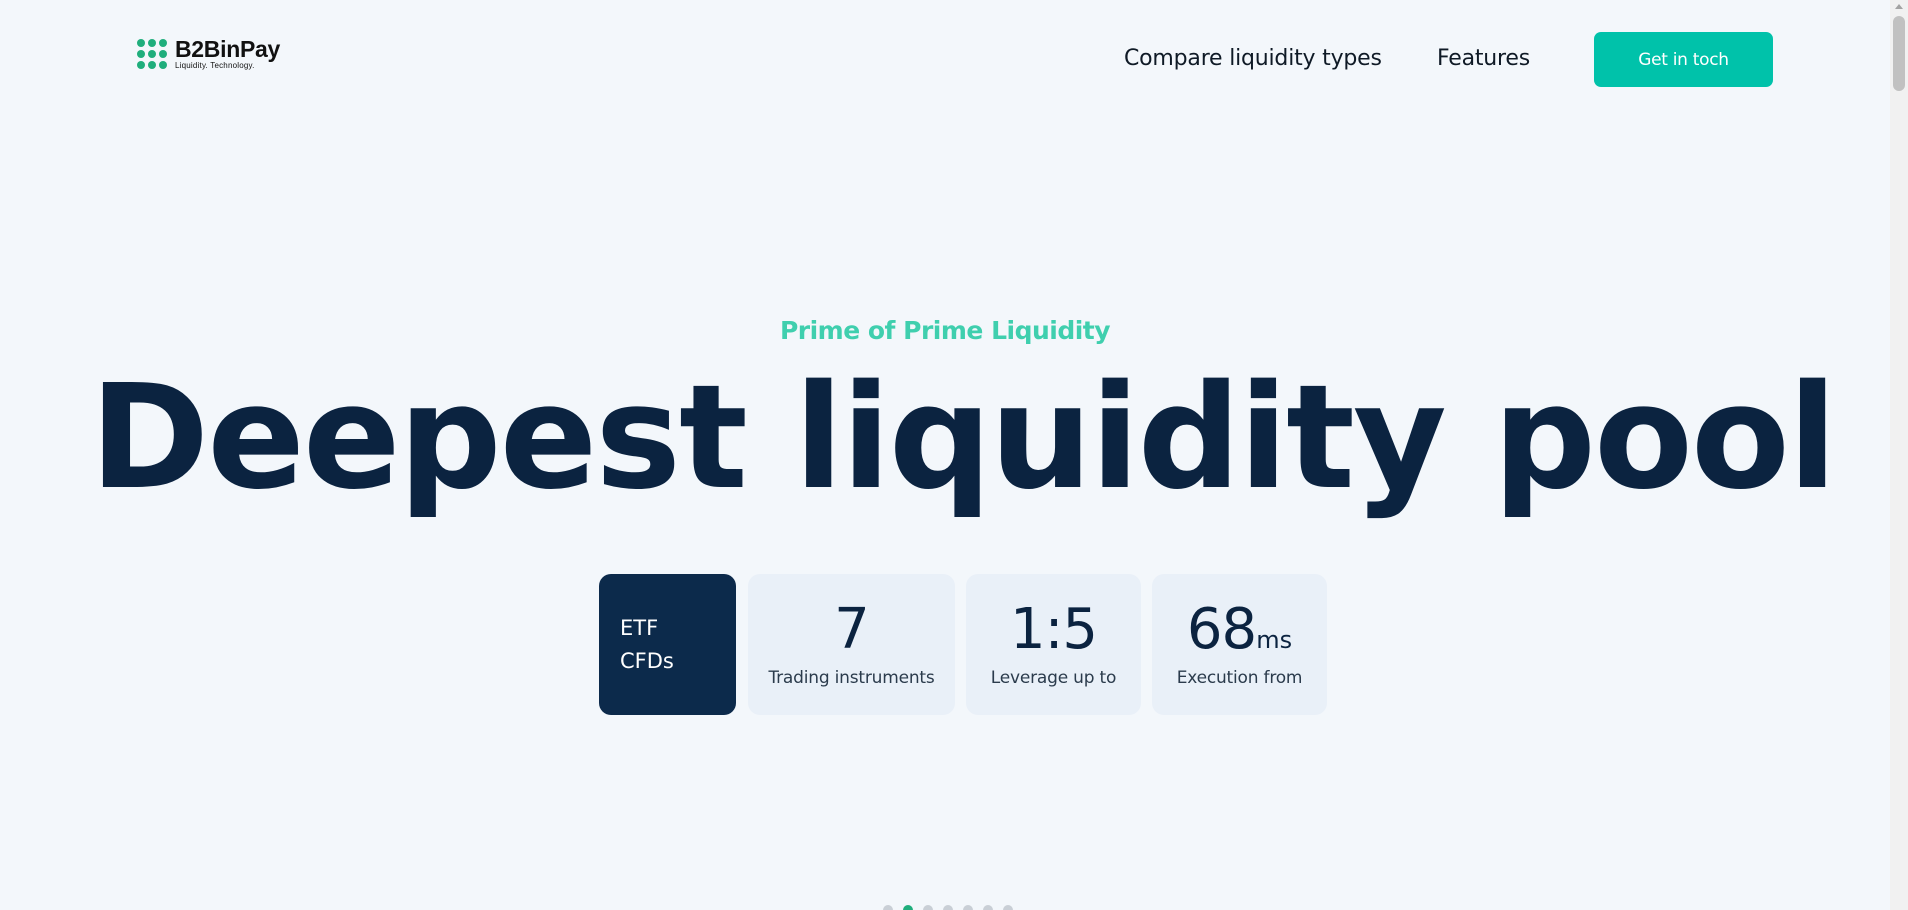 This screenshot has height=910, width=1908. I want to click on hero-eyebrow: Prime of Prime Liquidity, so click(945, 330).